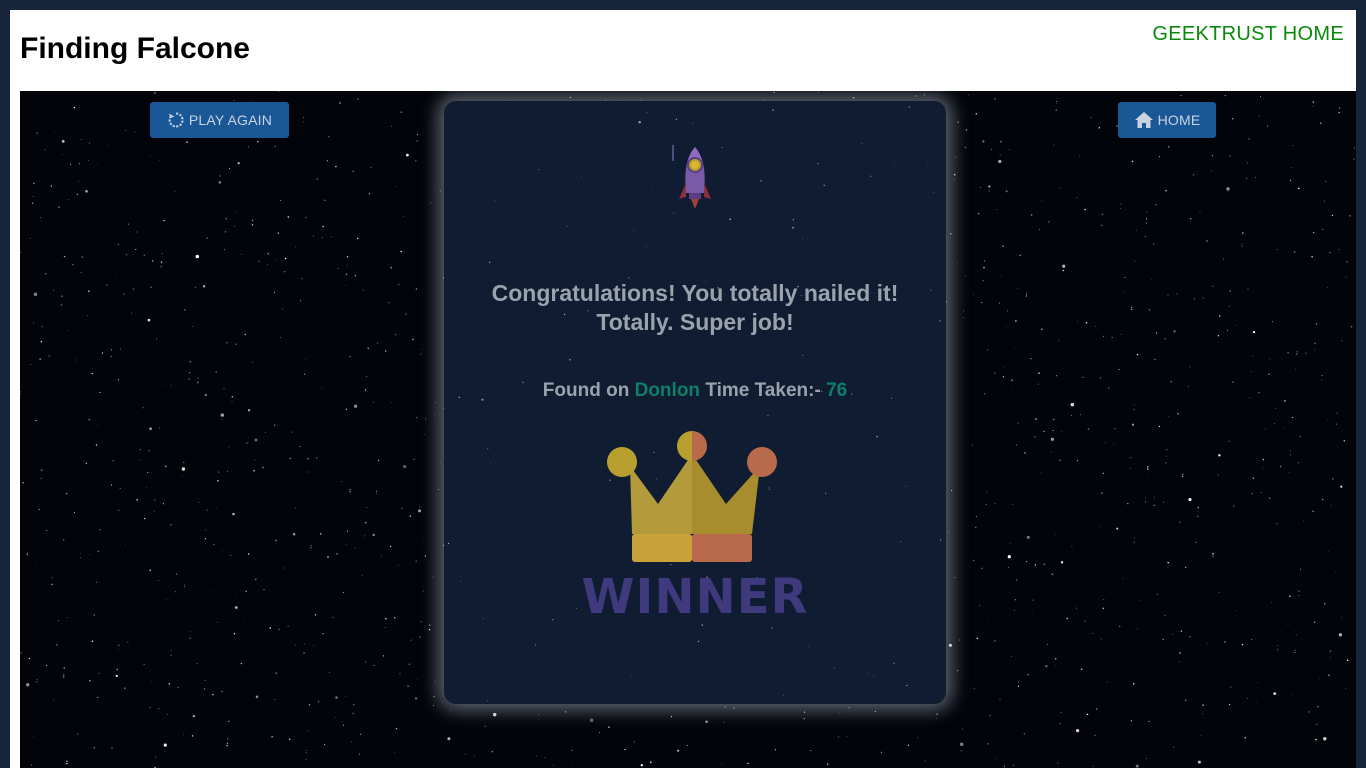  Describe the element at coordinates (1248, 34) in the screenshot. I see `geektrust-home-link: GEEKTRUST HOME` at that location.